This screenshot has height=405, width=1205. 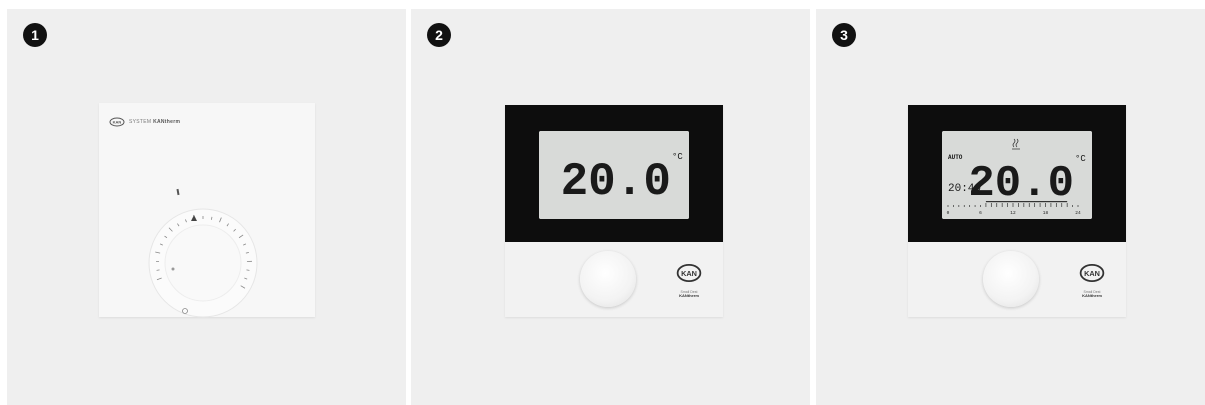 I want to click on schedule-scale-label: 24, so click(x=1078, y=213).